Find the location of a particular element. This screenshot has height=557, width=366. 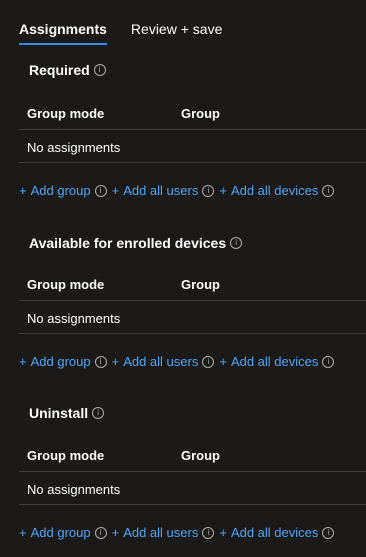

section-title: Available for enrolled devices i is located at coordinates (136, 243).